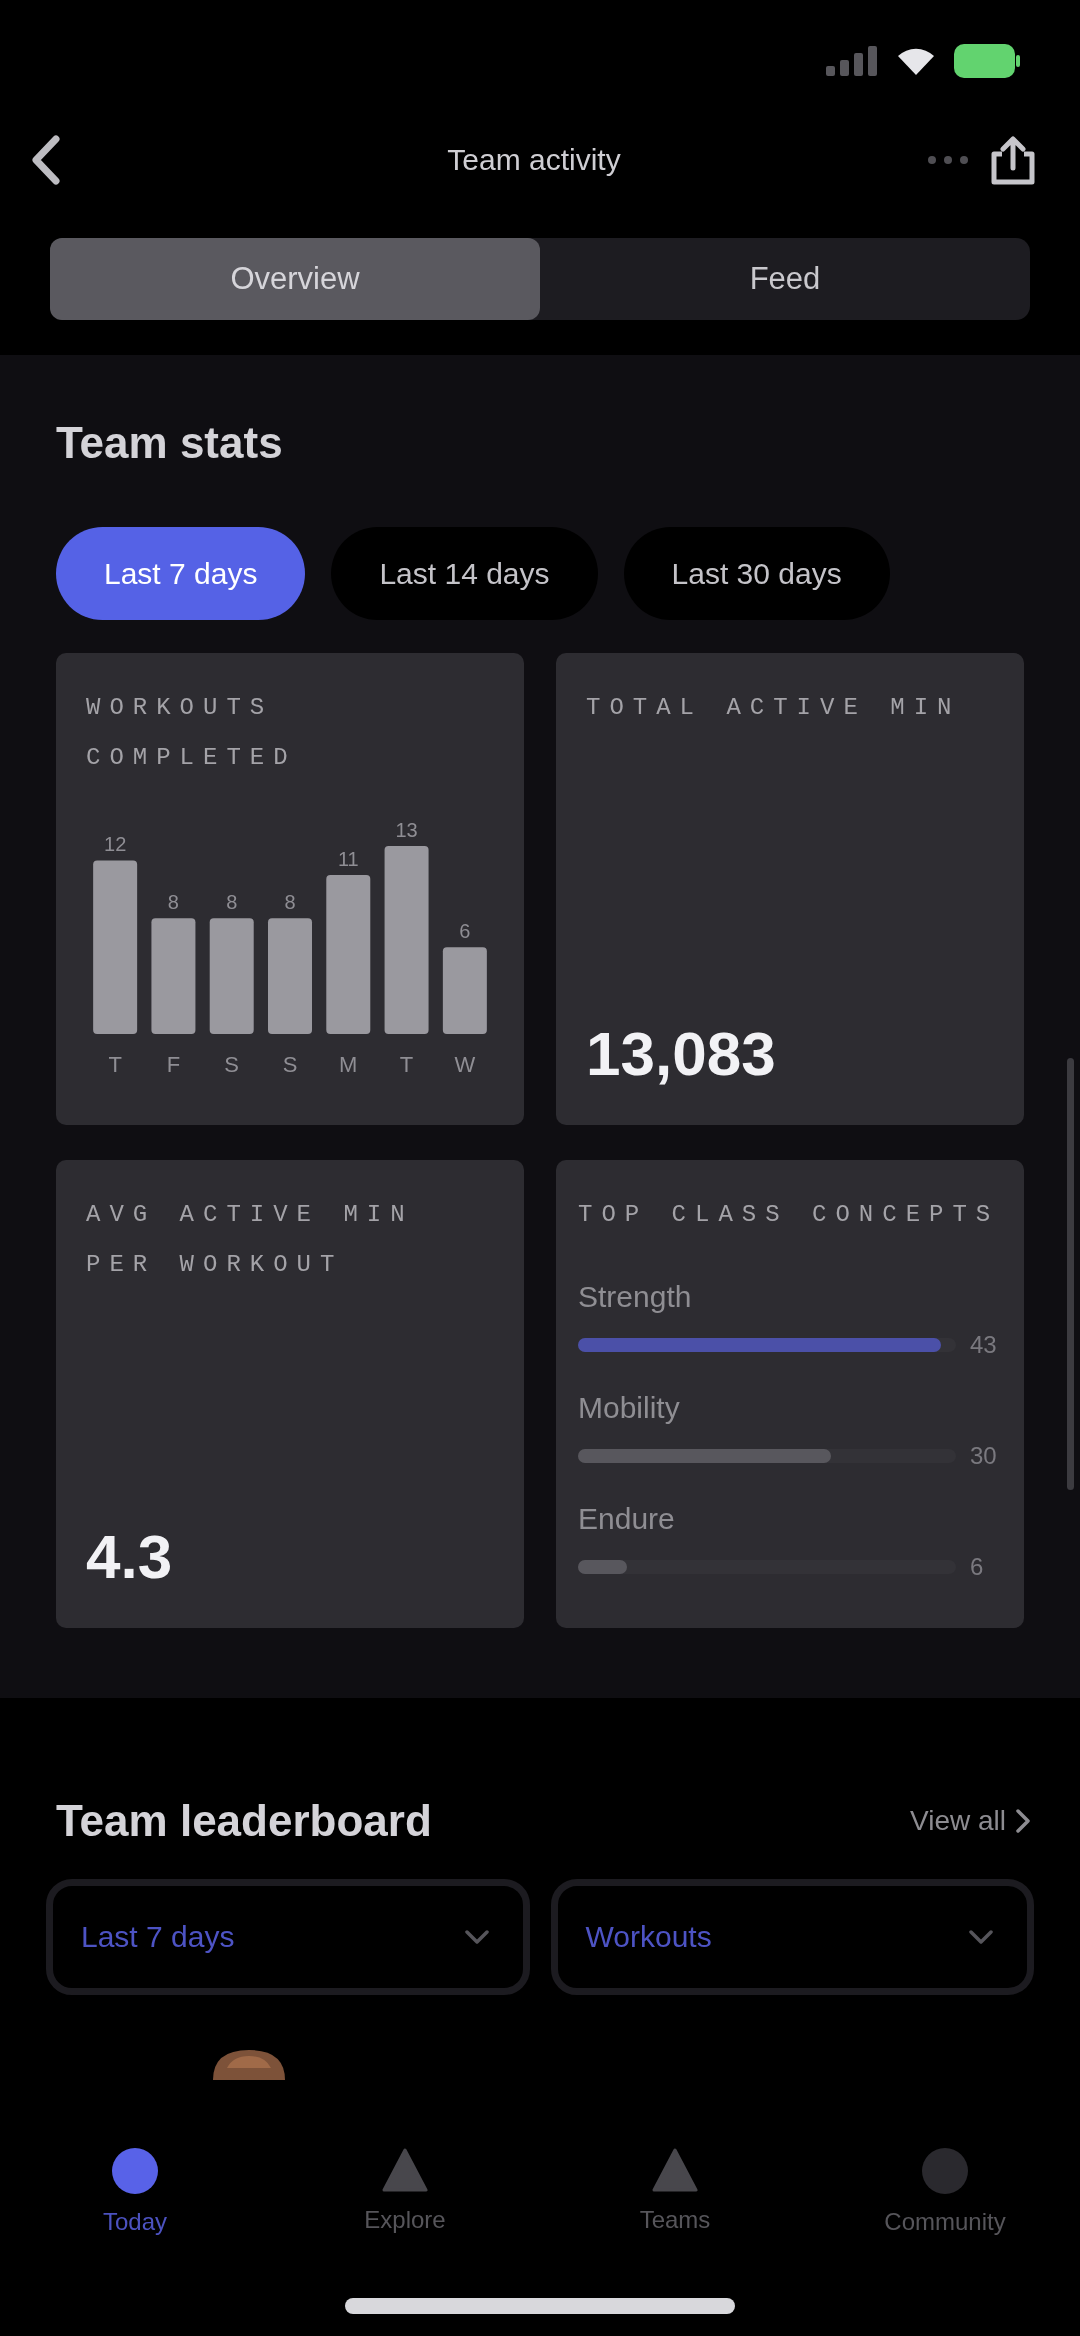 This screenshot has width=1080, height=2336. I want to click on axis-label: W, so click(465, 1064).